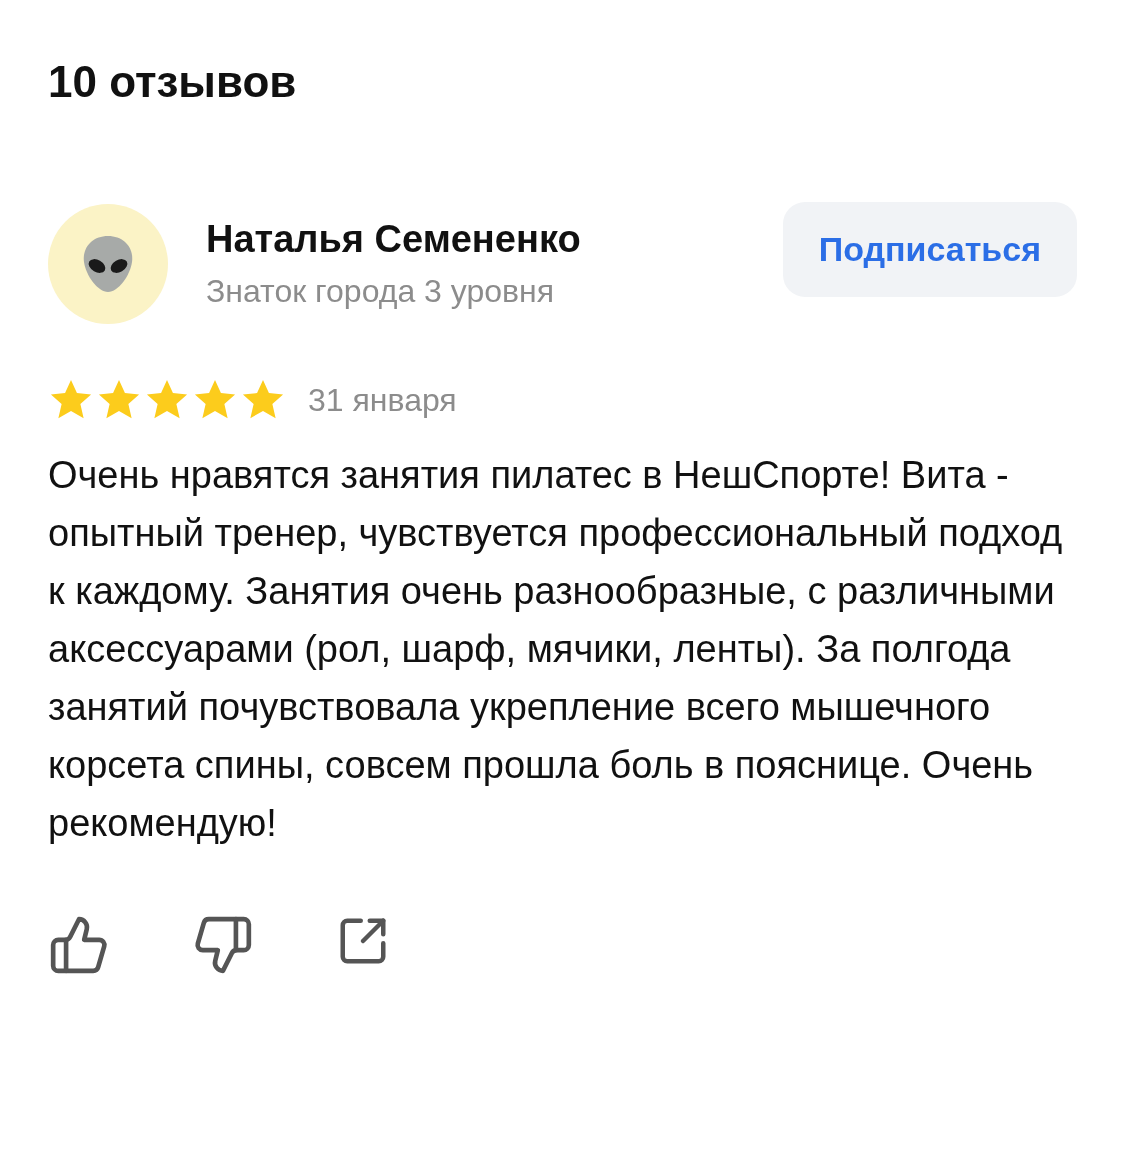  I want to click on review-date: 31 января, so click(382, 400).